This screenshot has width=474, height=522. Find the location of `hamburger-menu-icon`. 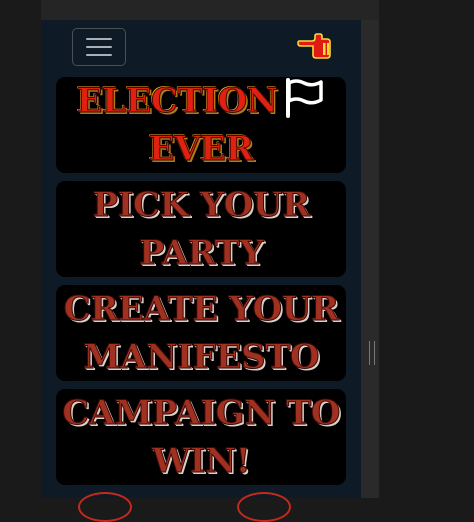

hamburger-menu-icon is located at coordinates (99, 47).